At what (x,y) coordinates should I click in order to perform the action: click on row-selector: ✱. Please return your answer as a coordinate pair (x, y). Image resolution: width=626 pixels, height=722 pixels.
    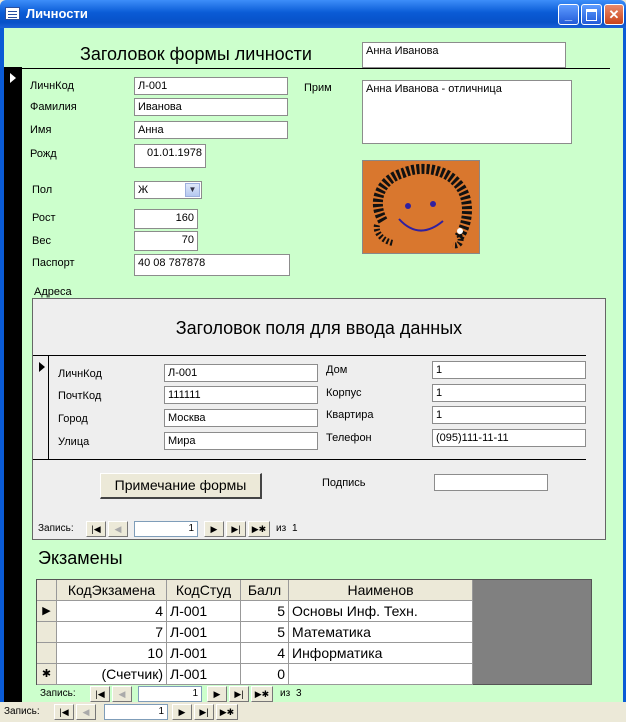
    Looking at the image, I should click on (47, 674).